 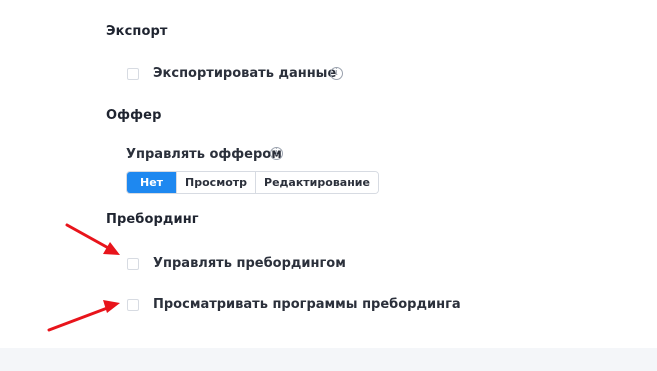 What do you see at coordinates (83, 277) in the screenshot?
I see `annotation-arrows` at bounding box center [83, 277].